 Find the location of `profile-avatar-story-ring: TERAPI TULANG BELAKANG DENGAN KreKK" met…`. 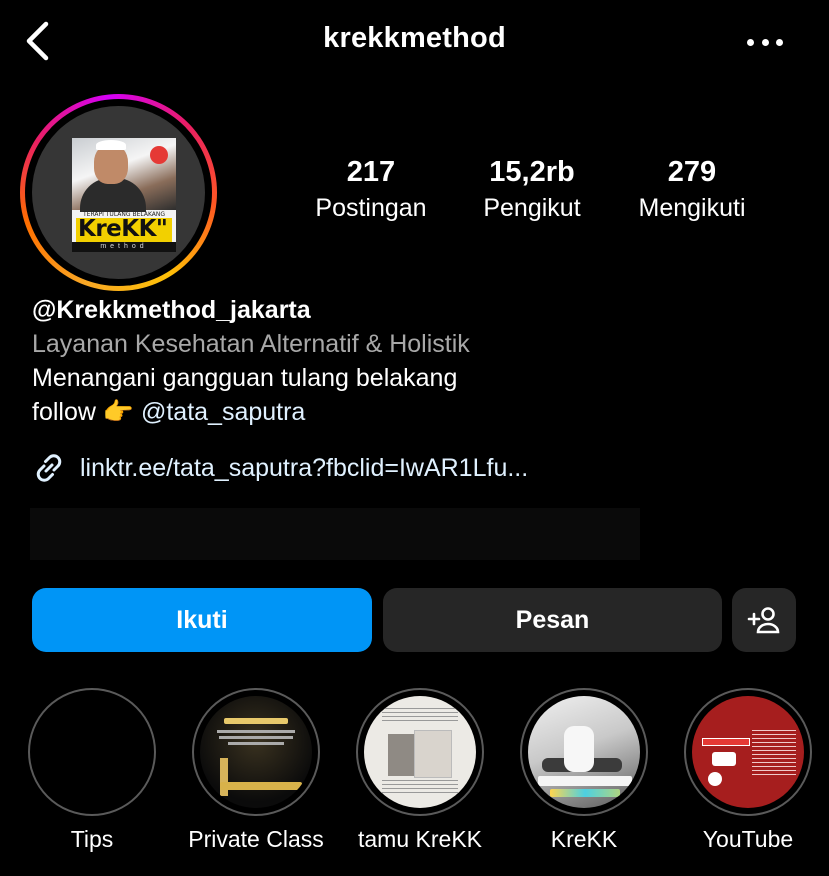

profile-avatar-story-ring: TERAPI TULANG BELAKANG DENGAN KreKK" met… is located at coordinates (118, 192).